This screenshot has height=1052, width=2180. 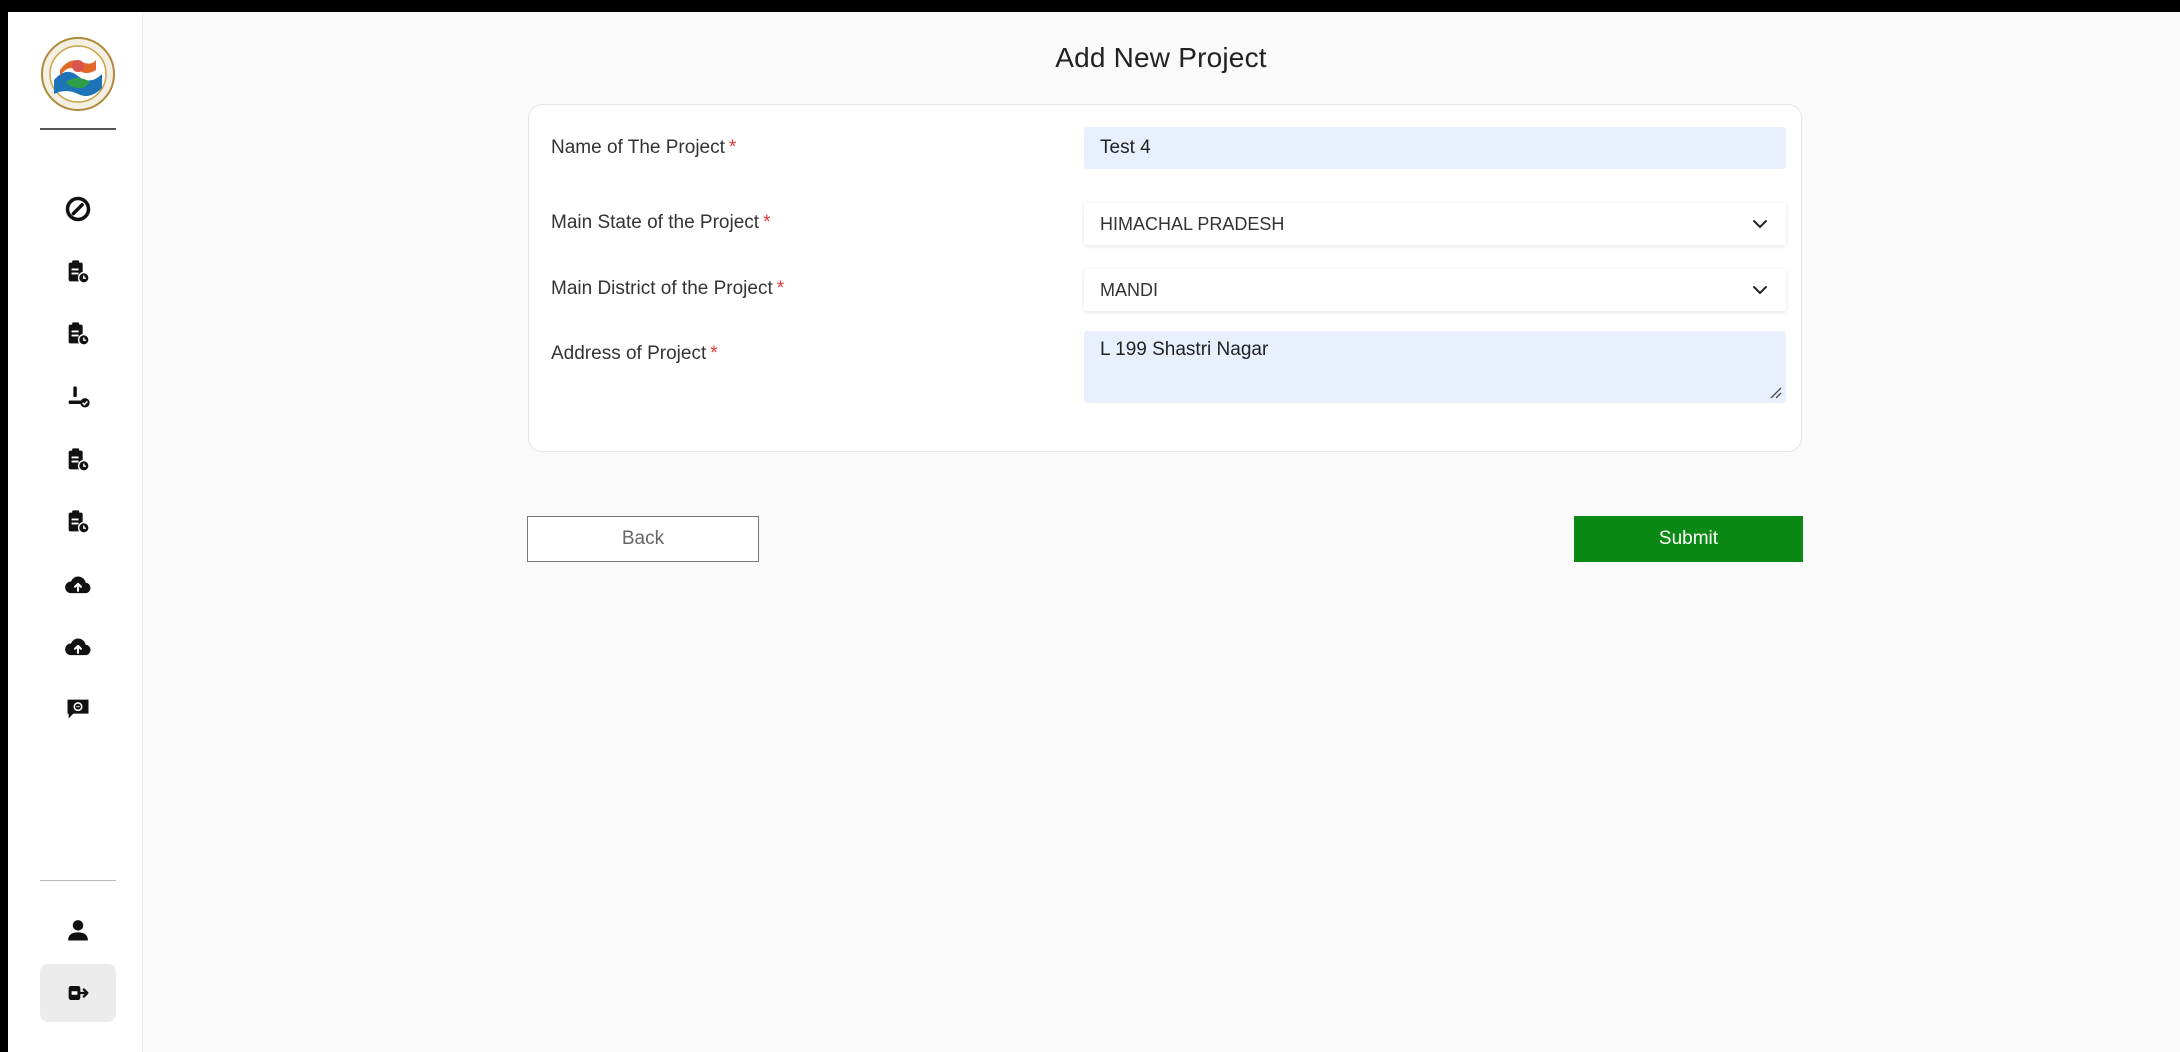 What do you see at coordinates (78, 397) in the screenshot?
I see `user-check-icon` at bounding box center [78, 397].